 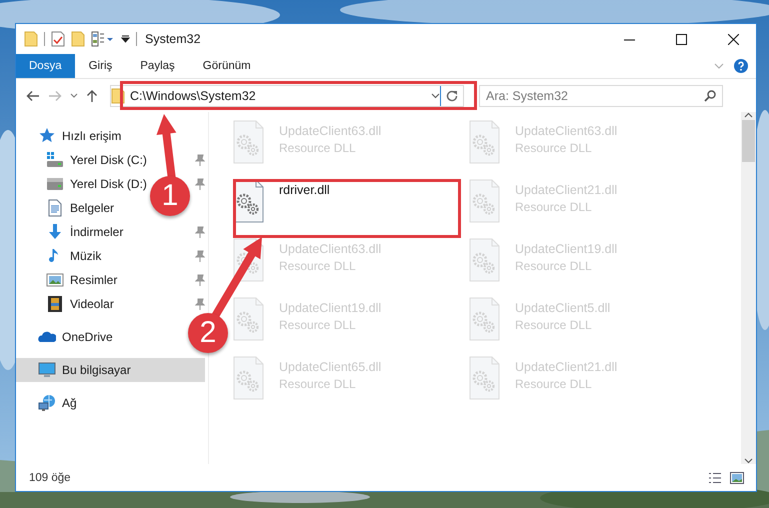 I want to click on item-count: 109 öğe, so click(x=50, y=478).